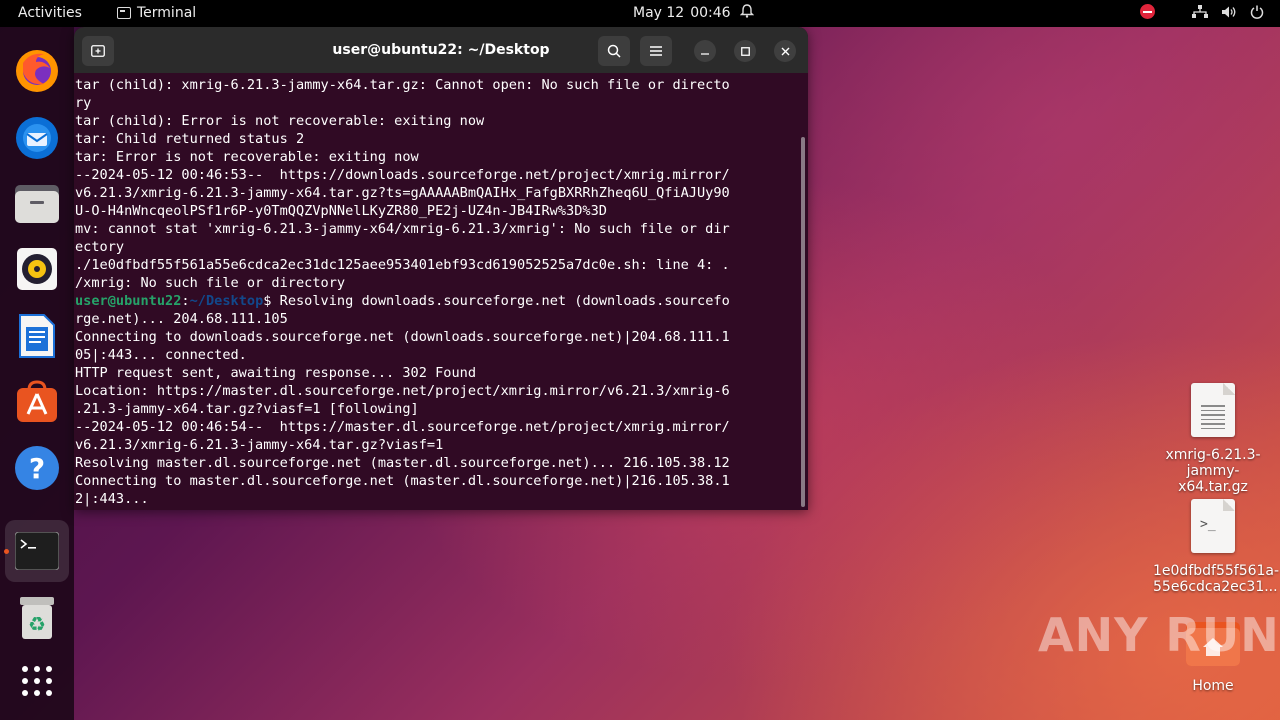  I want to click on recording-indicator-icon, so click(1147, 11).